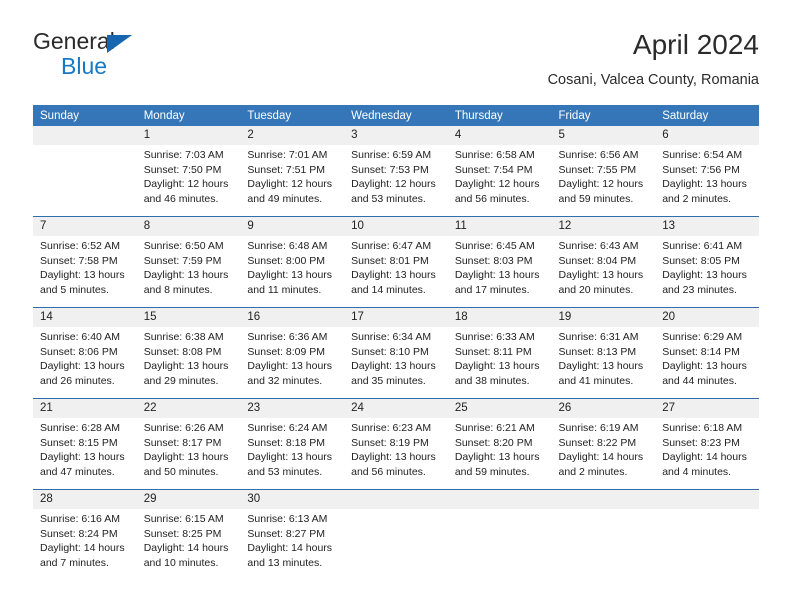  Describe the element at coordinates (699, 289) in the screenshot. I see `daylight-duration-cont: and 23 minutes.` at that location.